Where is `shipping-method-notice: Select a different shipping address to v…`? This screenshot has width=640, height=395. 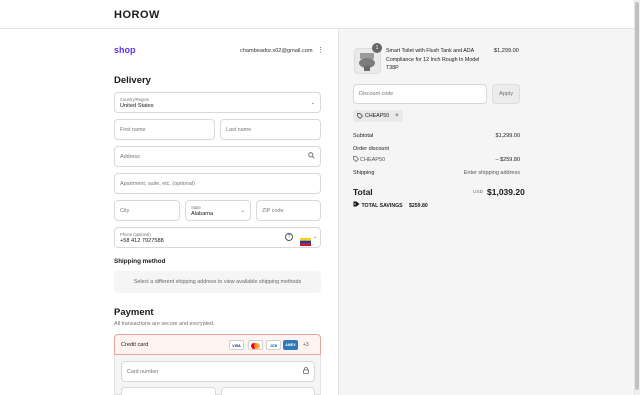
shipping-method-notice: Select a different shipping address to v… is located at coordinates (217, 282).